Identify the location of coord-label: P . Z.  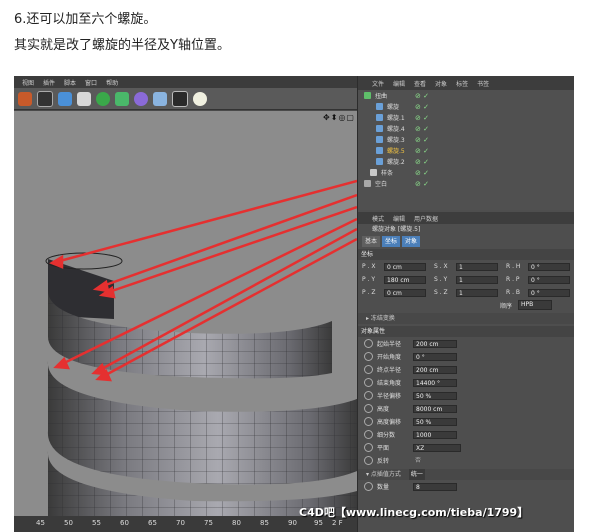
(369, 292).